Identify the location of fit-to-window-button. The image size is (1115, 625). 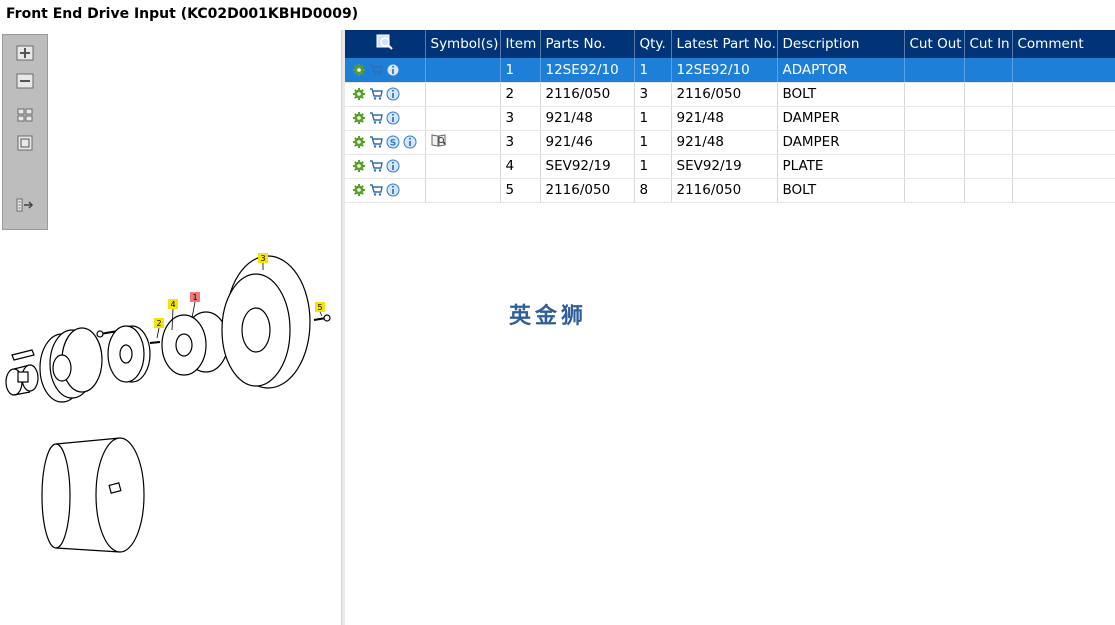
(25, 115).